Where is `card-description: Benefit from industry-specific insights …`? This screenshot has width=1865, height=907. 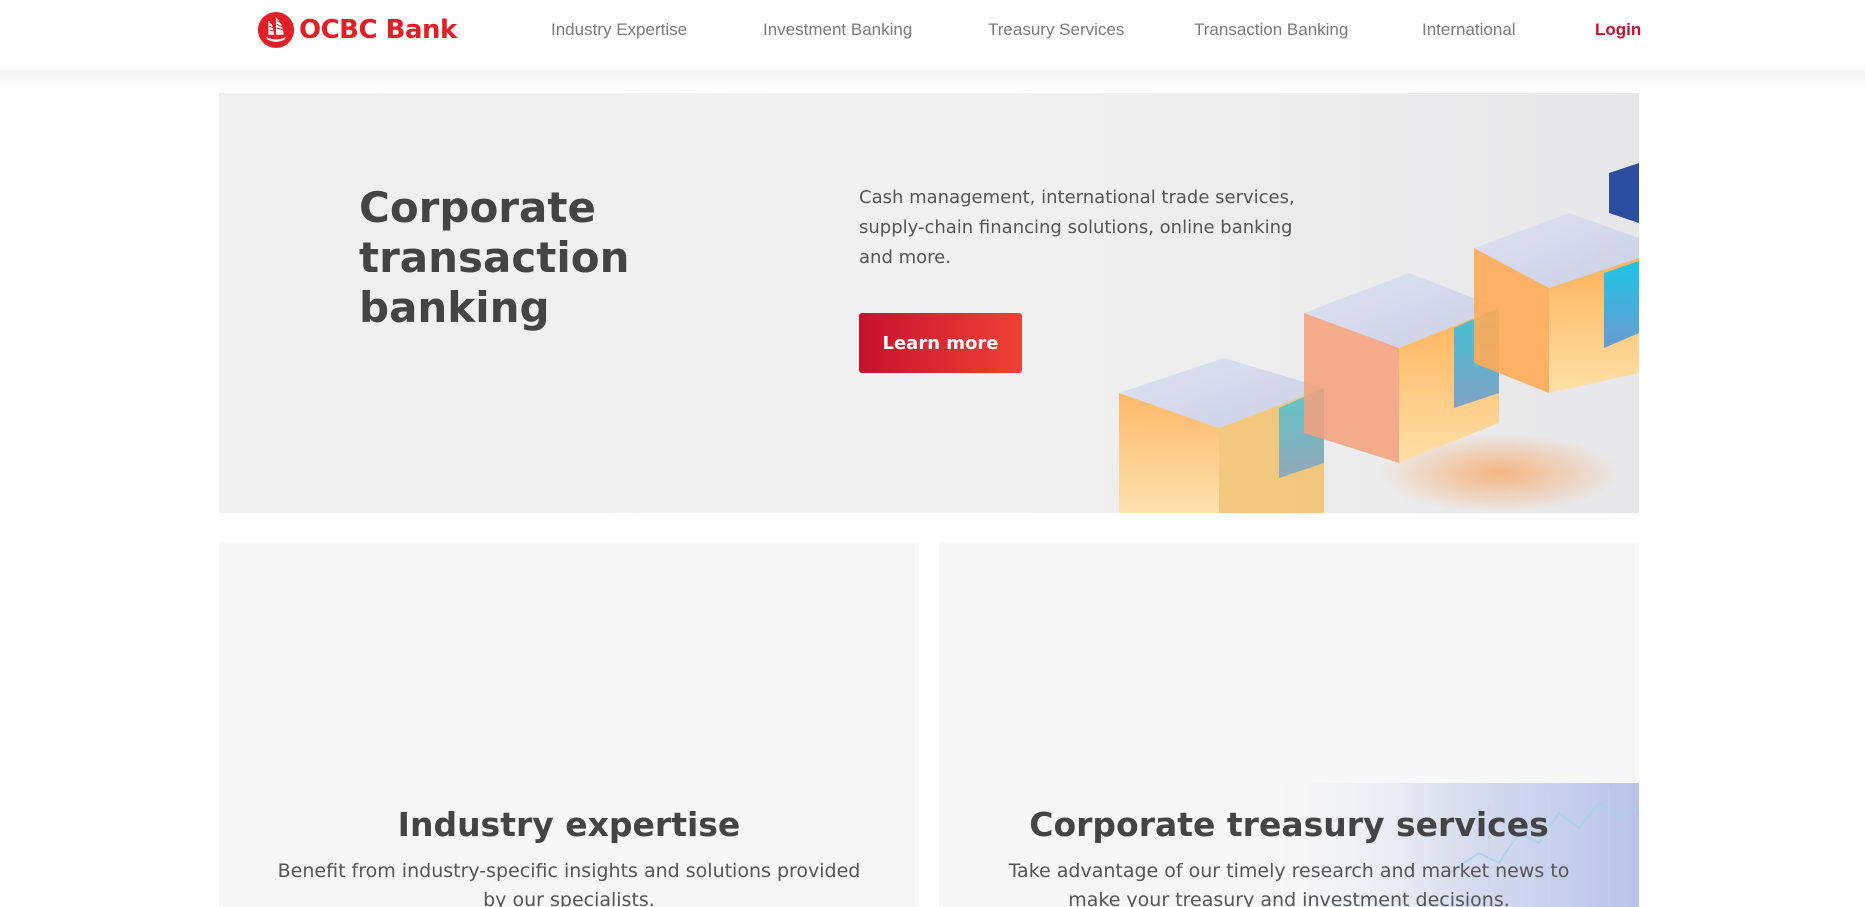 card-description: Benefit from industry-specific insights … is located at coordinates (569, 883).